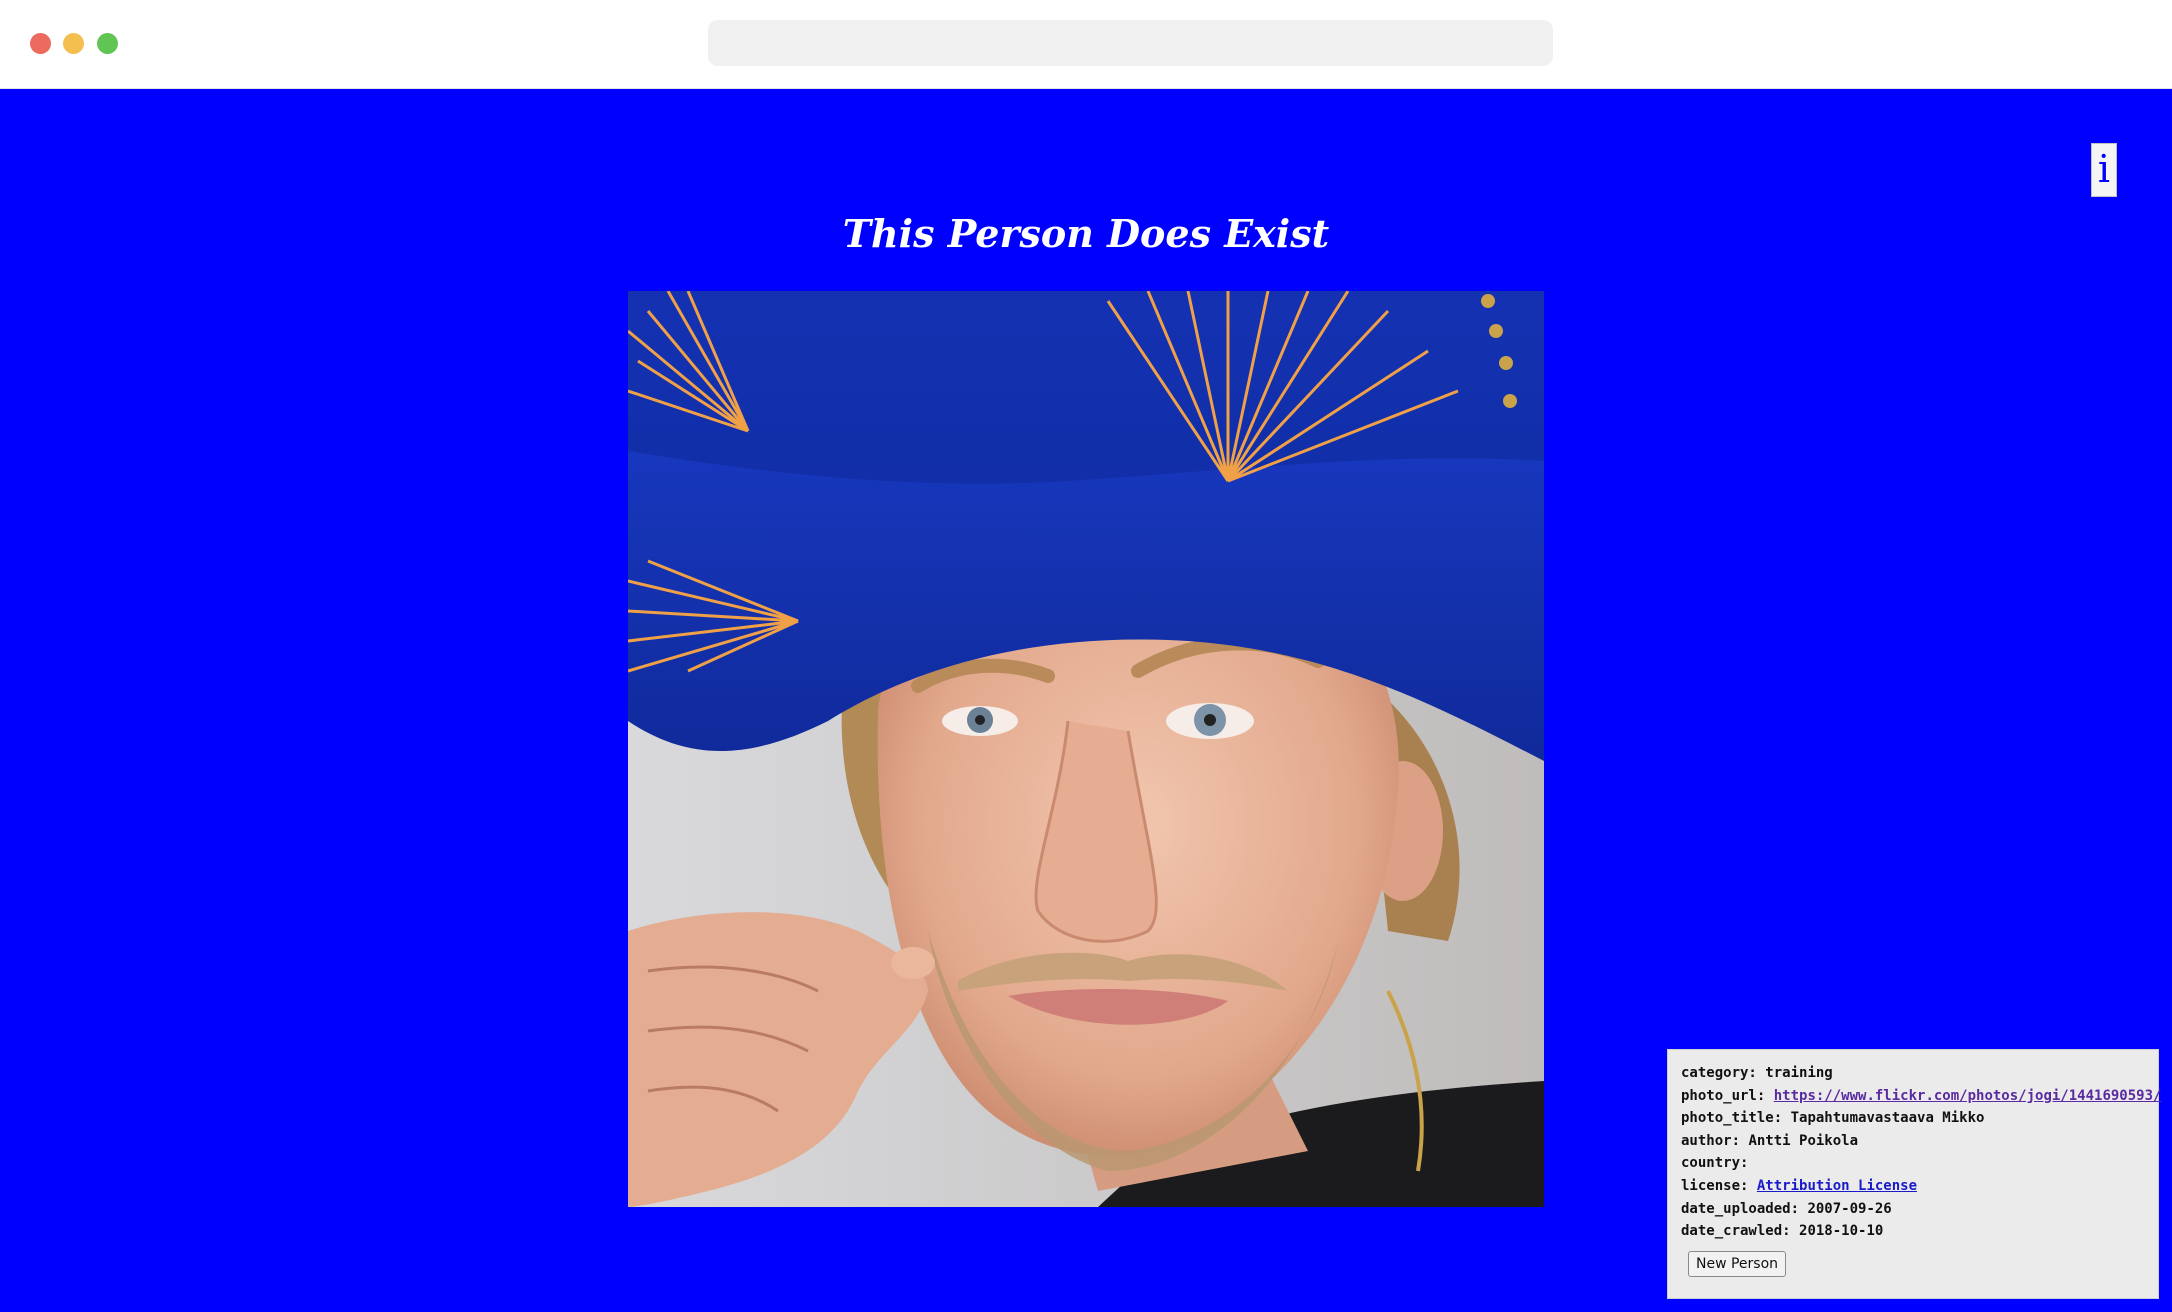  I want to click on license-link: Attribution License, so click(1837, 1186).